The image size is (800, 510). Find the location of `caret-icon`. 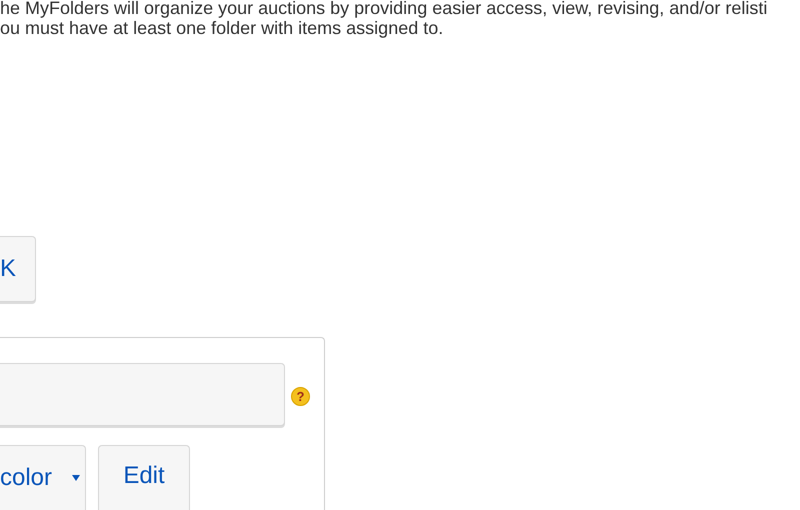

caret-icon is located at coordinates (76, 478).